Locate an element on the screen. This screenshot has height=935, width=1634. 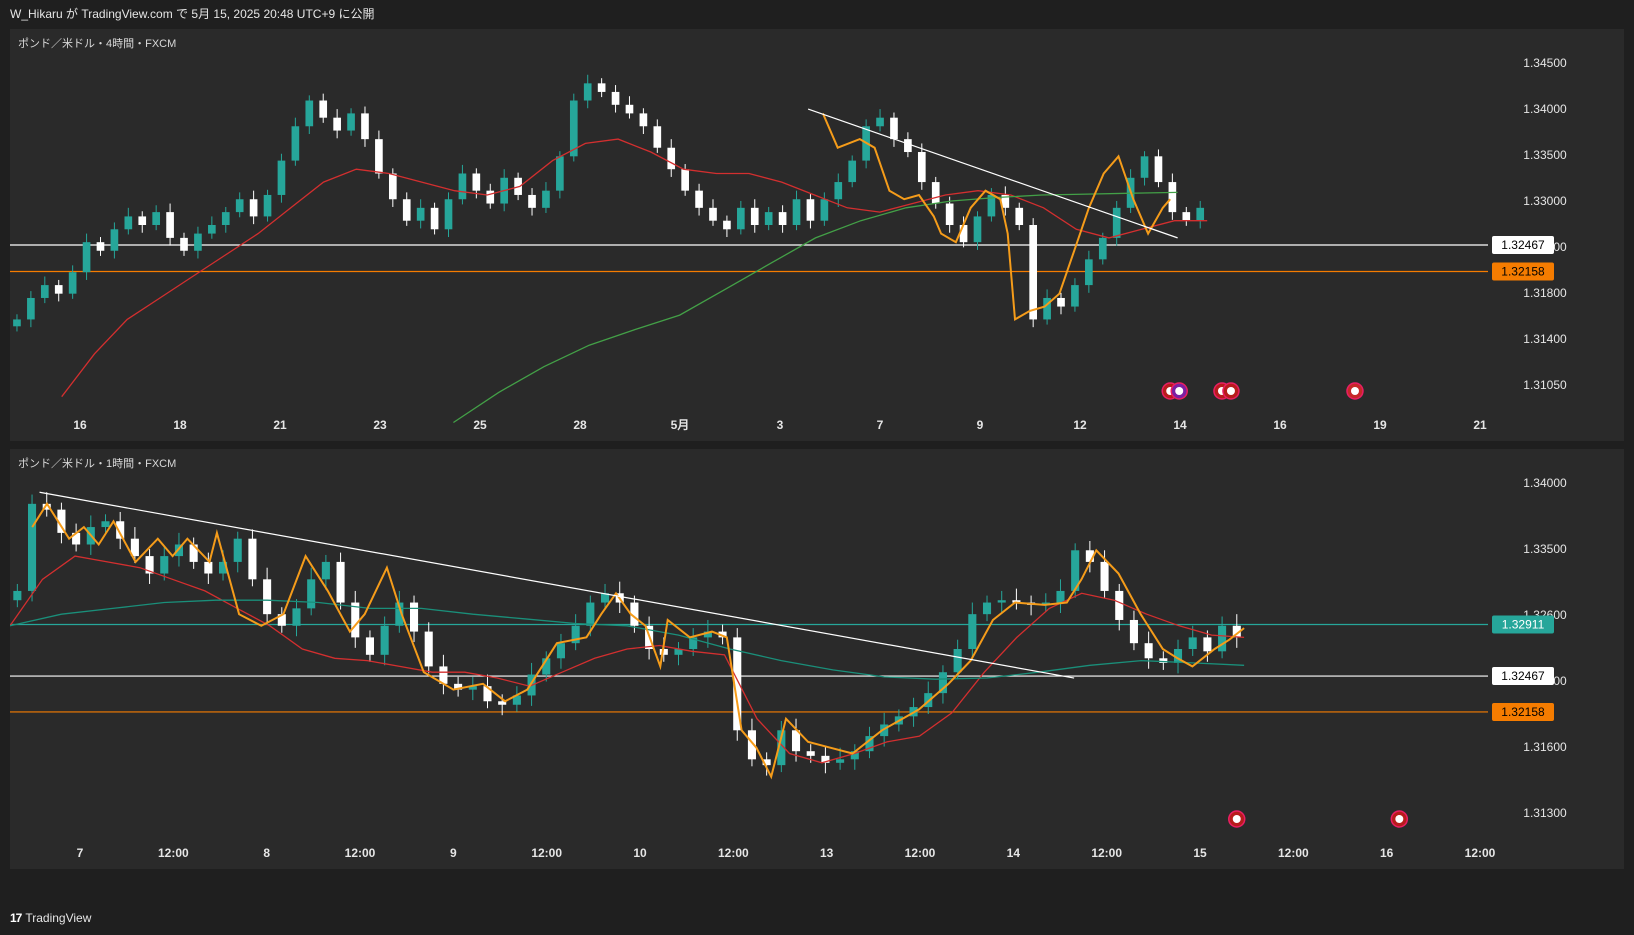
y-tick-label: 1.33500 is located at coordinates (1545, 549).